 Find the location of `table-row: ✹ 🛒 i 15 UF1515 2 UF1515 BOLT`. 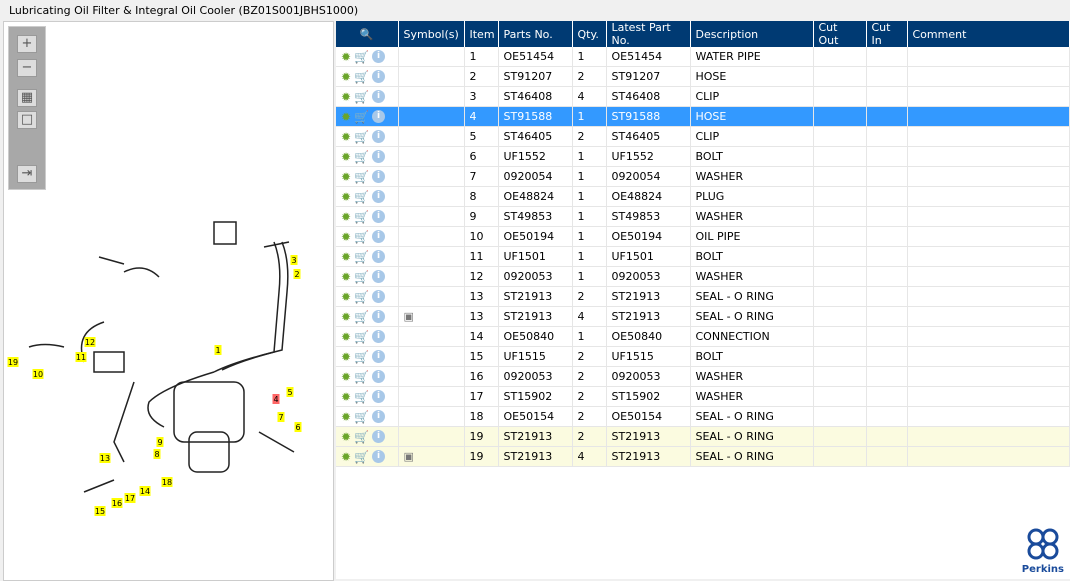

table-row: ✹ 🛒 i 15 UF1515 2 UF1515 BOLT is located at coordinates (703, 356).